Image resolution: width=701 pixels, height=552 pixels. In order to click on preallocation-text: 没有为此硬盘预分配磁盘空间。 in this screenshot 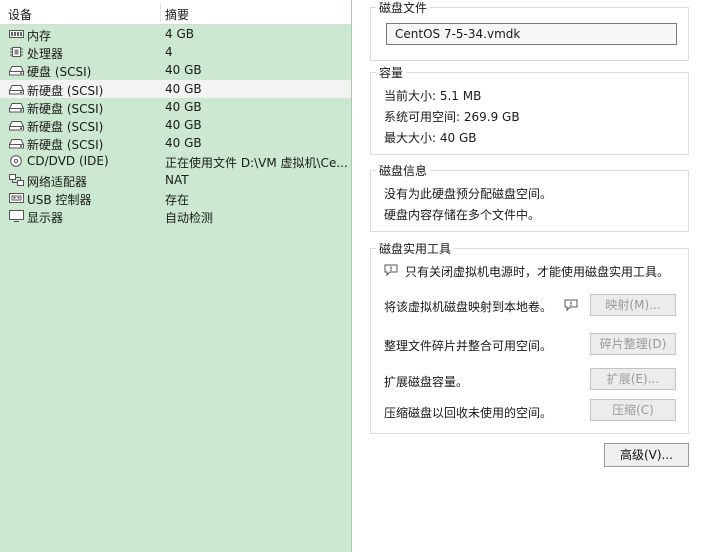, I will do `click(468, 194)`.